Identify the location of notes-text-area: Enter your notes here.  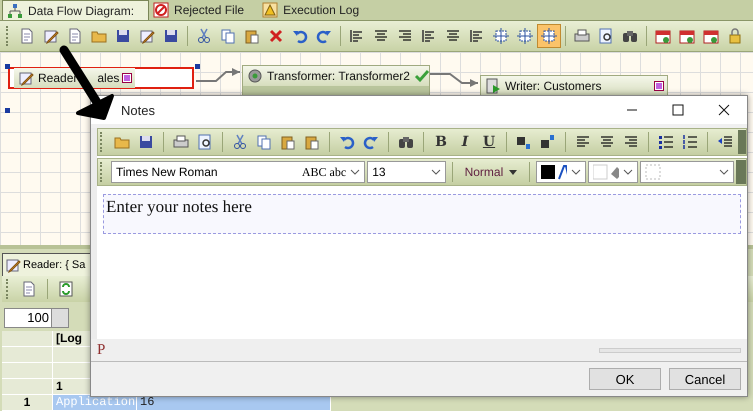
(422, 214).